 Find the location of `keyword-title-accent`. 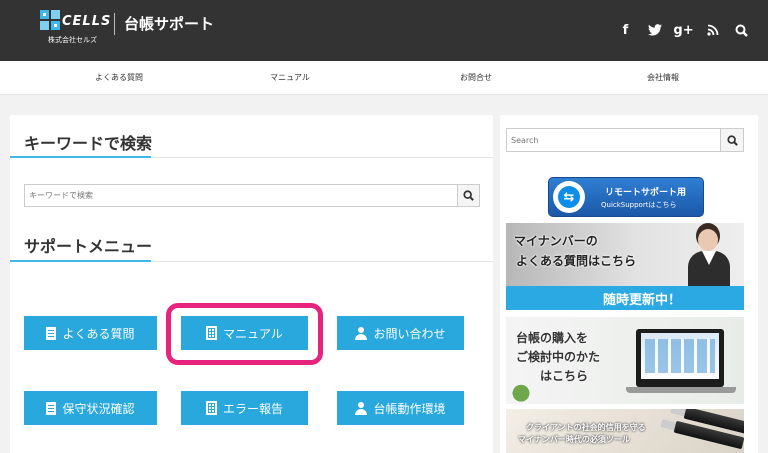

keyword-title-accent is located at coordinates (80, 157).